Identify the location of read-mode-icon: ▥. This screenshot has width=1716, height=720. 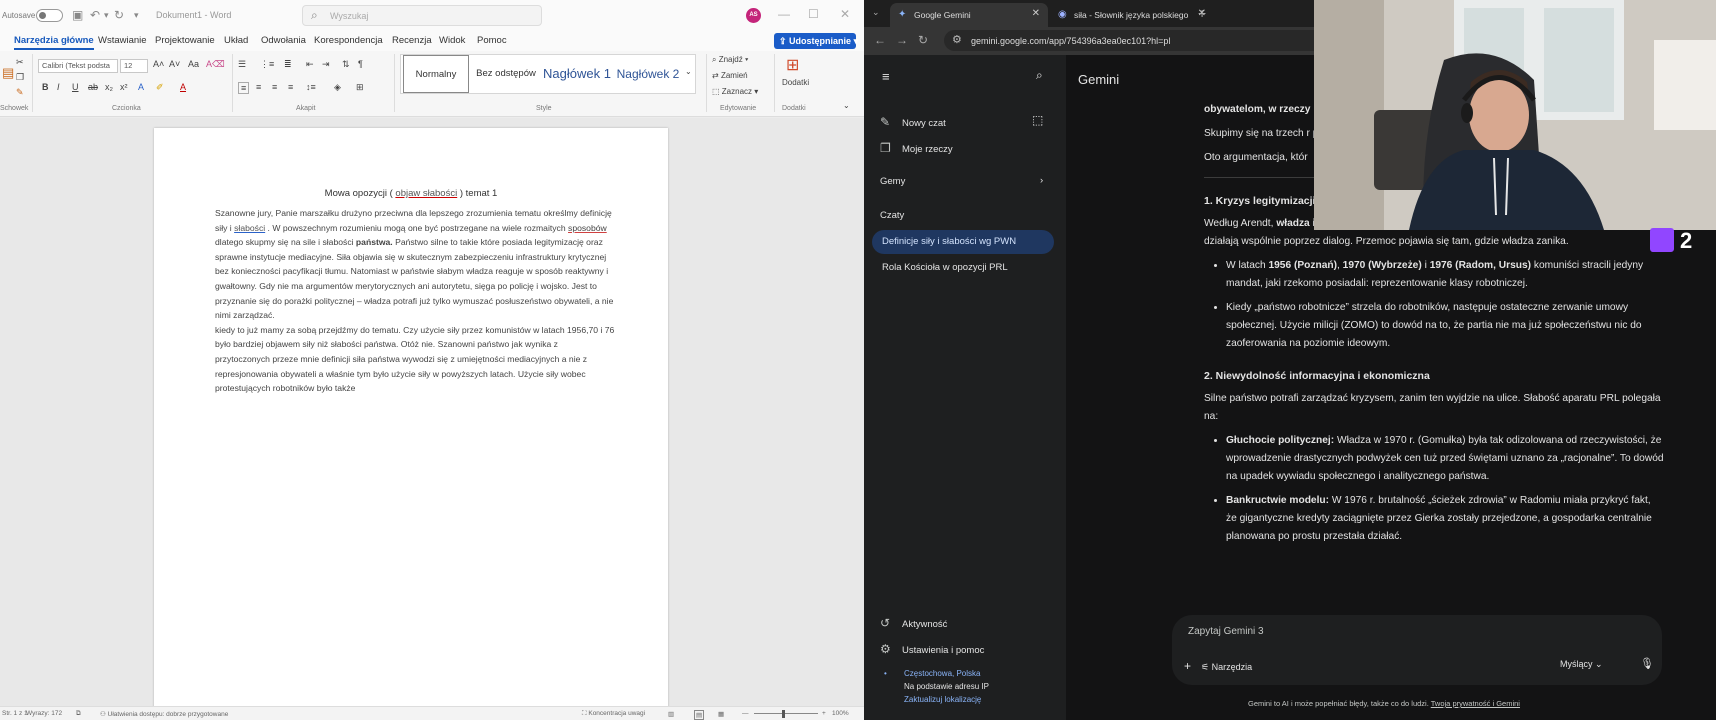
(671, 714).